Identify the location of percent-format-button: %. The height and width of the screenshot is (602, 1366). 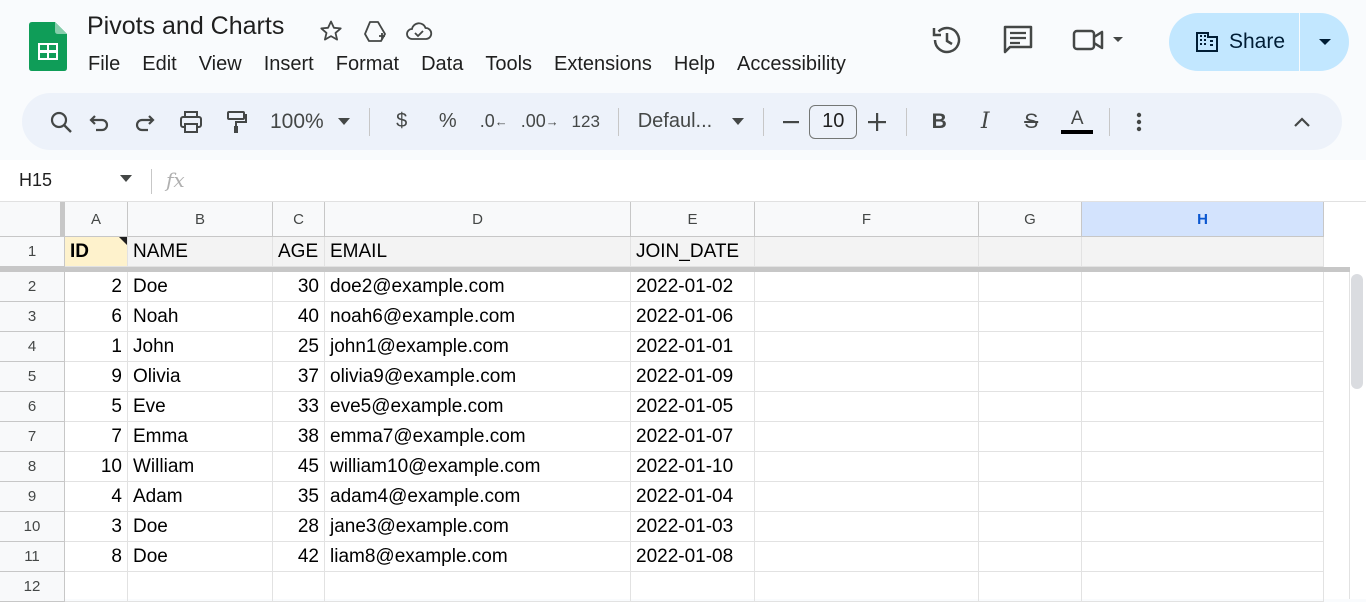
(448, 122).